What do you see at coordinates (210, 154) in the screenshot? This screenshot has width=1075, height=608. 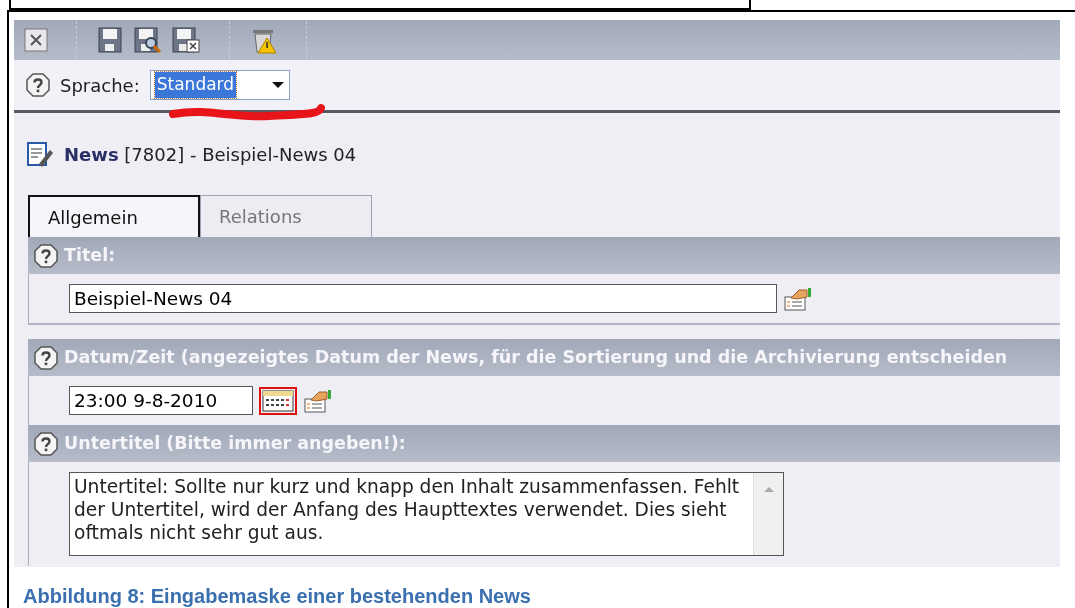 I see `record-heading: News [7802] - Beispiel-News 04` at bounding box center [210, 154].